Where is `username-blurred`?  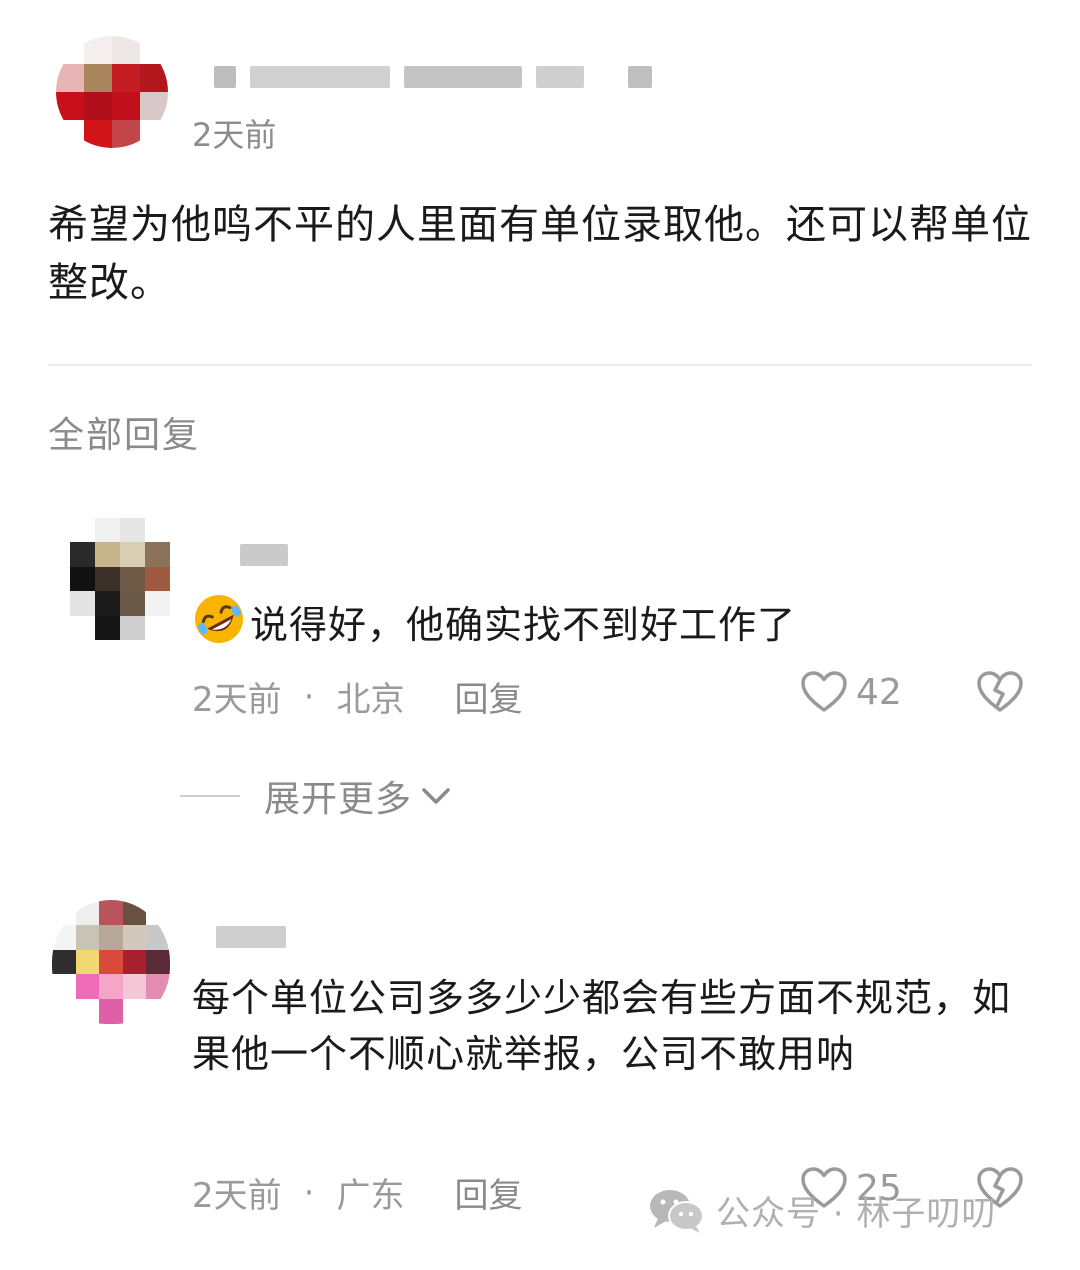
username-blurred is located at coordinates (433, 77).